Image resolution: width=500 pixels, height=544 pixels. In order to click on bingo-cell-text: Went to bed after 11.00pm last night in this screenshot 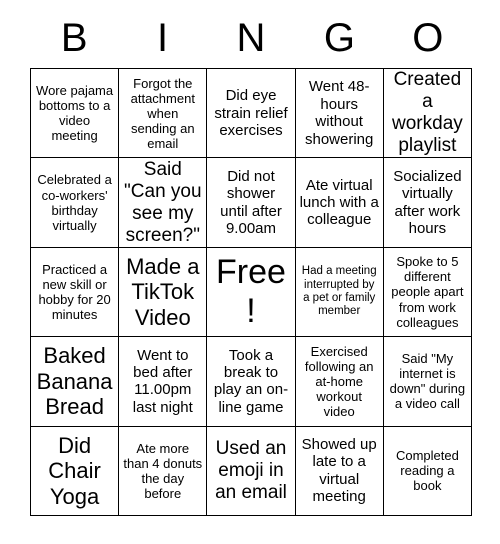, I will do `click(162, 381)`.